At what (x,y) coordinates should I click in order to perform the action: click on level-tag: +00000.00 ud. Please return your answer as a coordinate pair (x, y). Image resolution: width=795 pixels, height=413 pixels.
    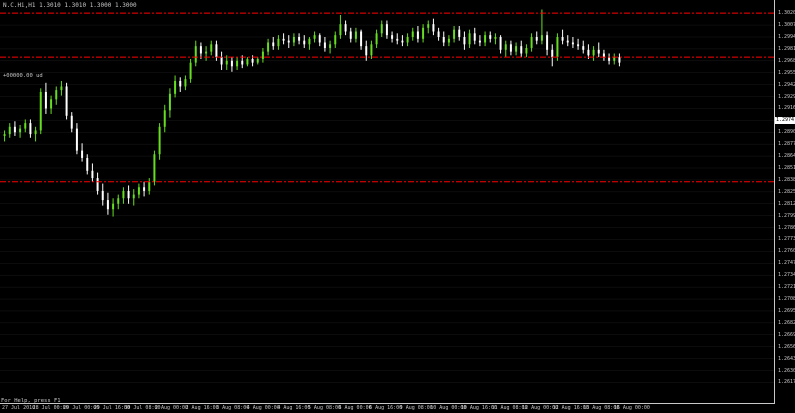
    Looking at the image, I should click on (23, 76).